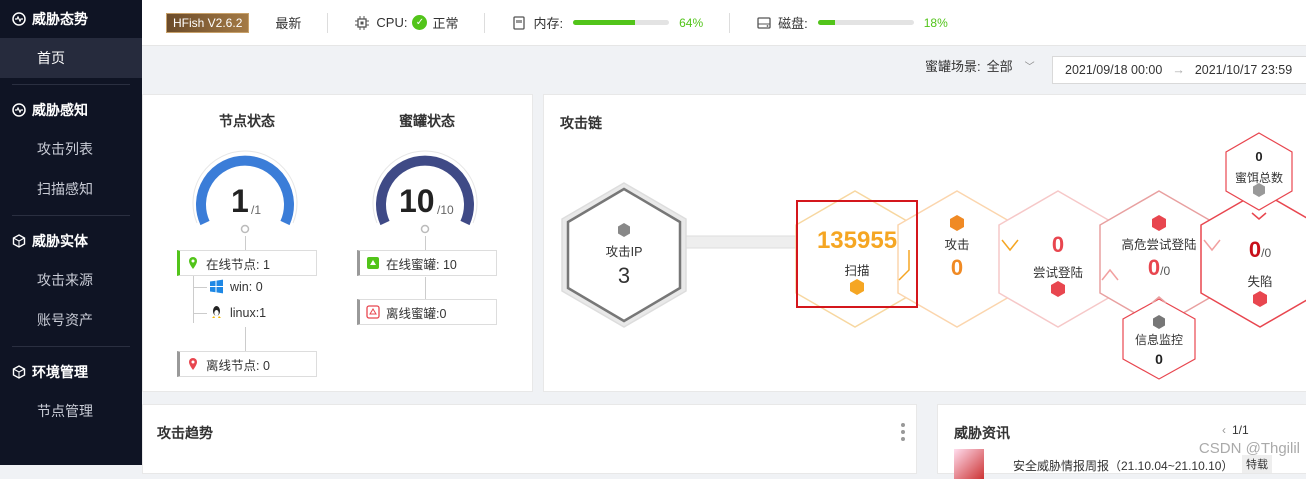  I want to click on linux-nodes-text: linux:1, so click(248, 312).